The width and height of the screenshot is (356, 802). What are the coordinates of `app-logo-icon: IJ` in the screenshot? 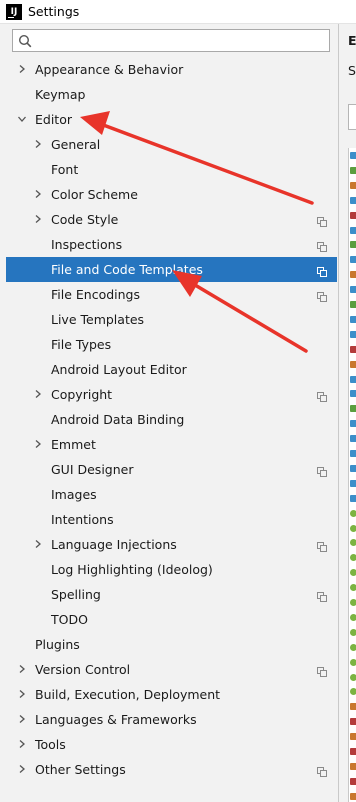 It's located at (14, 11).